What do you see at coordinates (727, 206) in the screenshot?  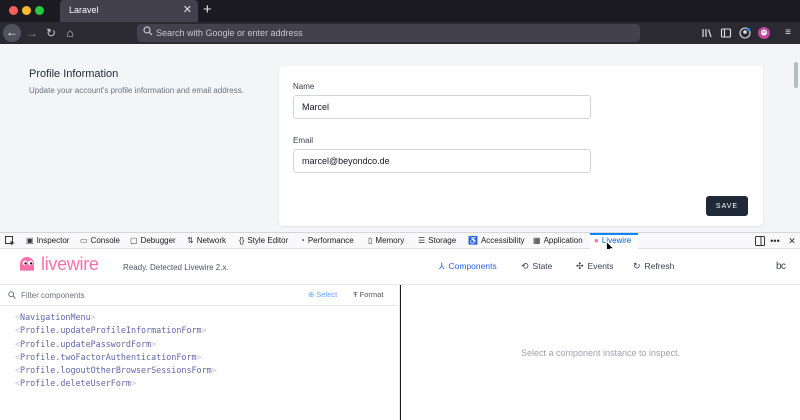 I see `save-button: SAVE` at bounding box center [727, 206].